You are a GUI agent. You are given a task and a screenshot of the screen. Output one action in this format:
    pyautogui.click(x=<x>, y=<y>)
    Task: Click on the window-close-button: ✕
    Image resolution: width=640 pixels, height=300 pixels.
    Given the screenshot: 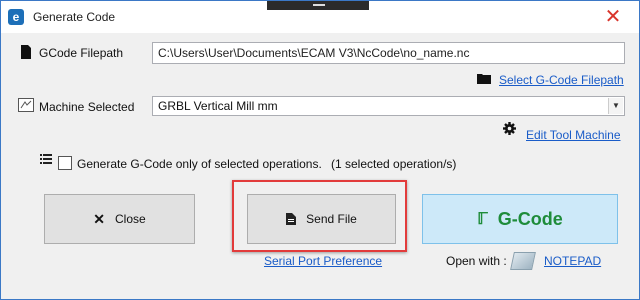 What is the action you would take?
    pyautogui.click(x=613, y=17)
    